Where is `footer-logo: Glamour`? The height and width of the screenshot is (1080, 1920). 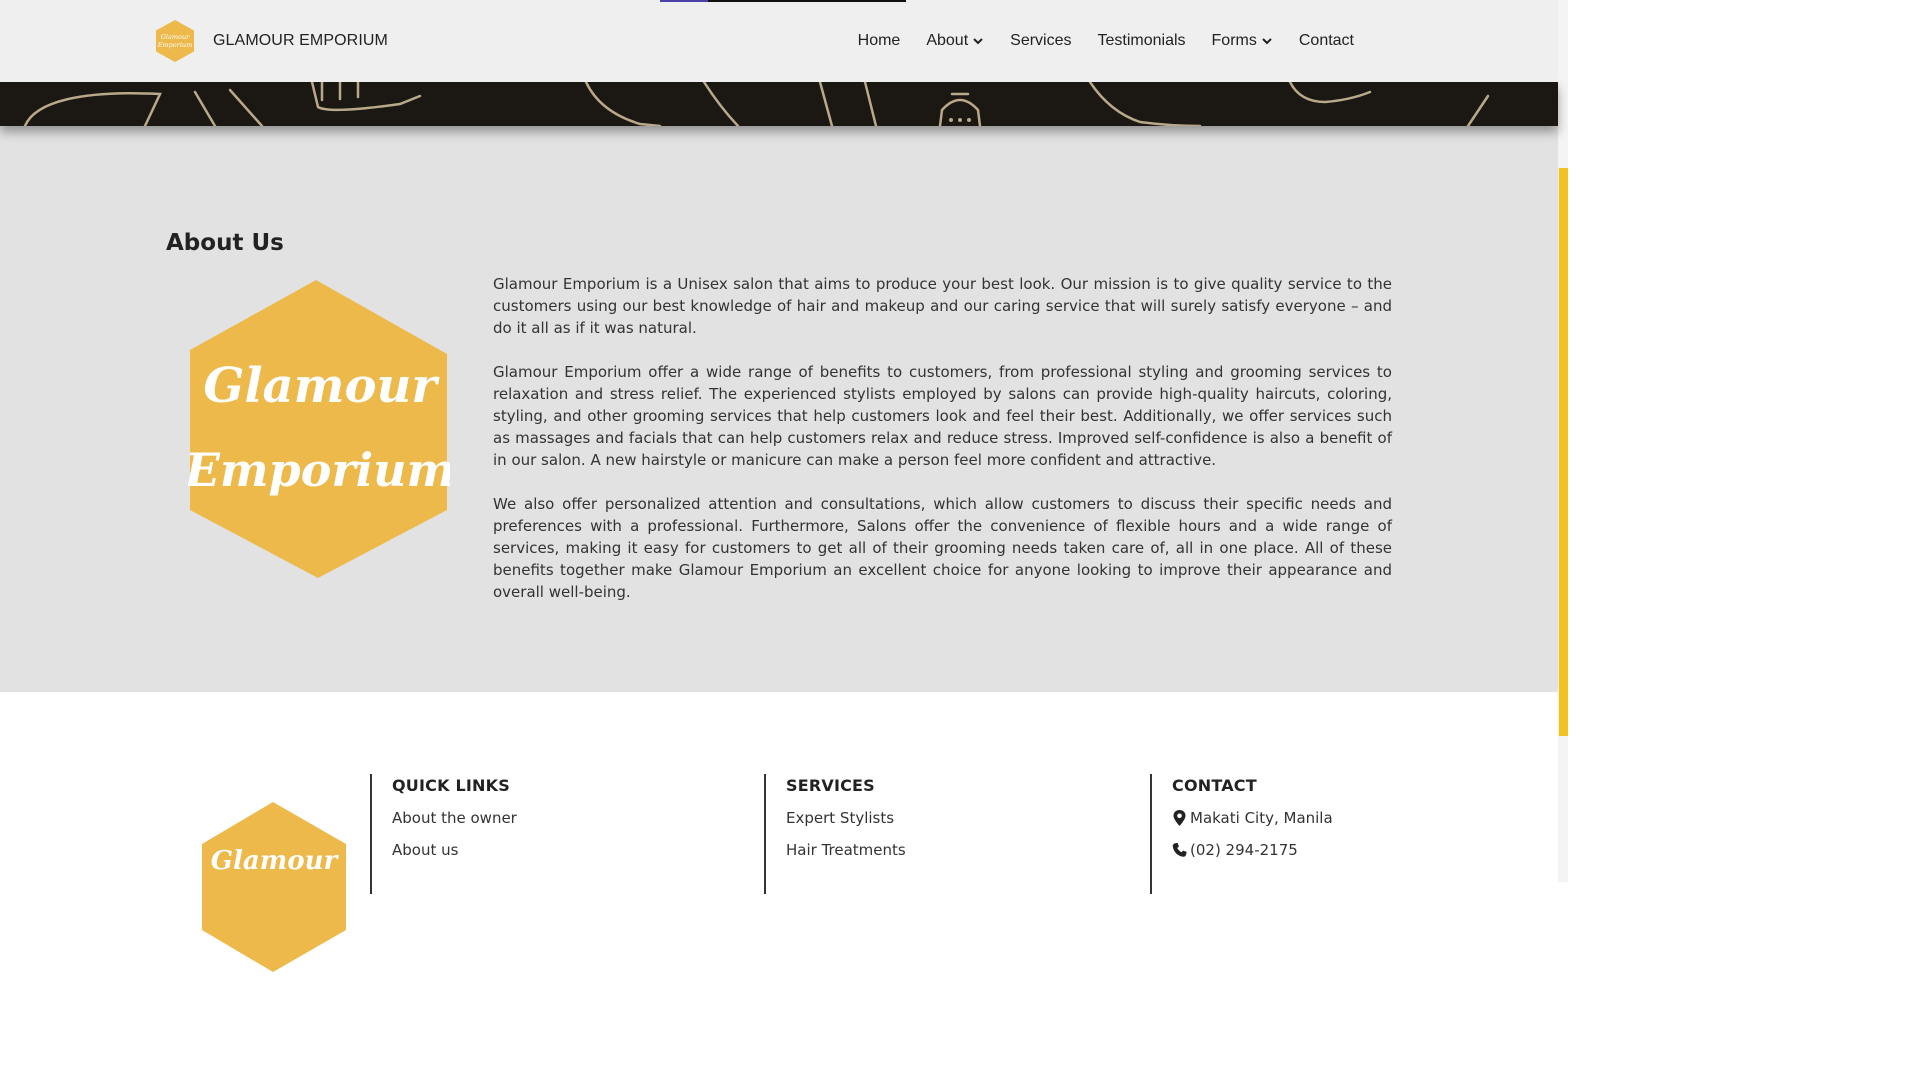
footer-logo: Glamour is located at coordinates (274, 887).